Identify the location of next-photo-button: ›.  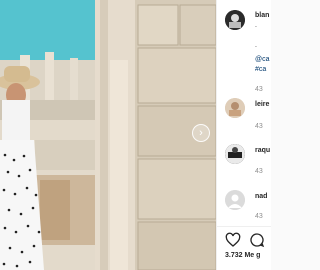
(201, 133).